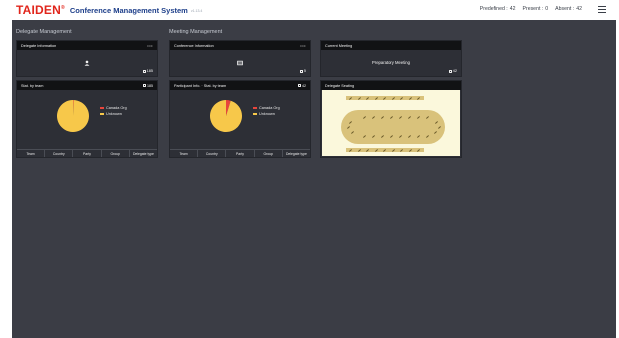 Image resolution: width=619 pixels, height=338 pixels. Describe the element at coordinates (535, 9) in the screenshot. I see `present-stat: Present : 0` at that location.